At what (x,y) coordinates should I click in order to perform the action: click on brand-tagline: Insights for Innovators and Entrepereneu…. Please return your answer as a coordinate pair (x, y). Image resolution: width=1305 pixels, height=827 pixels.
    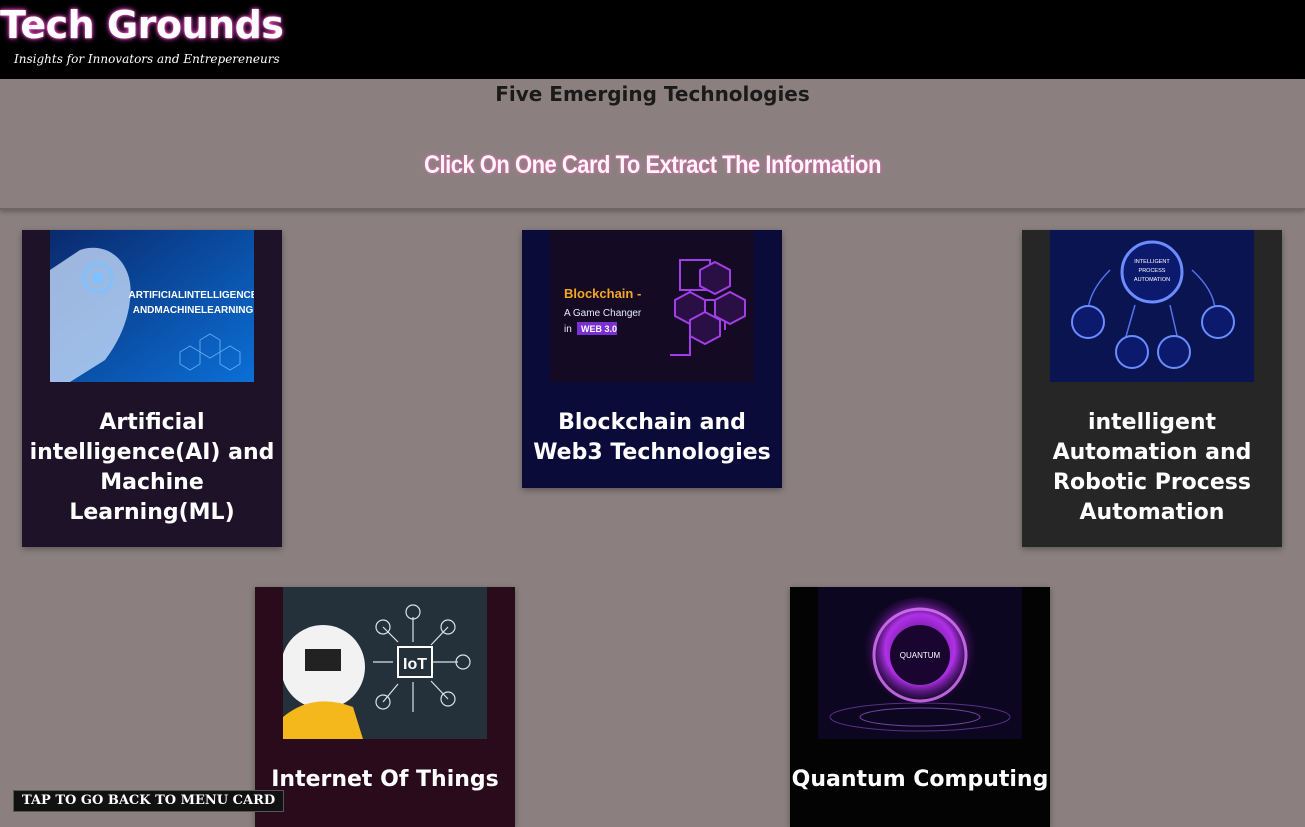
    Looking at the image, I should click on (147, 59).